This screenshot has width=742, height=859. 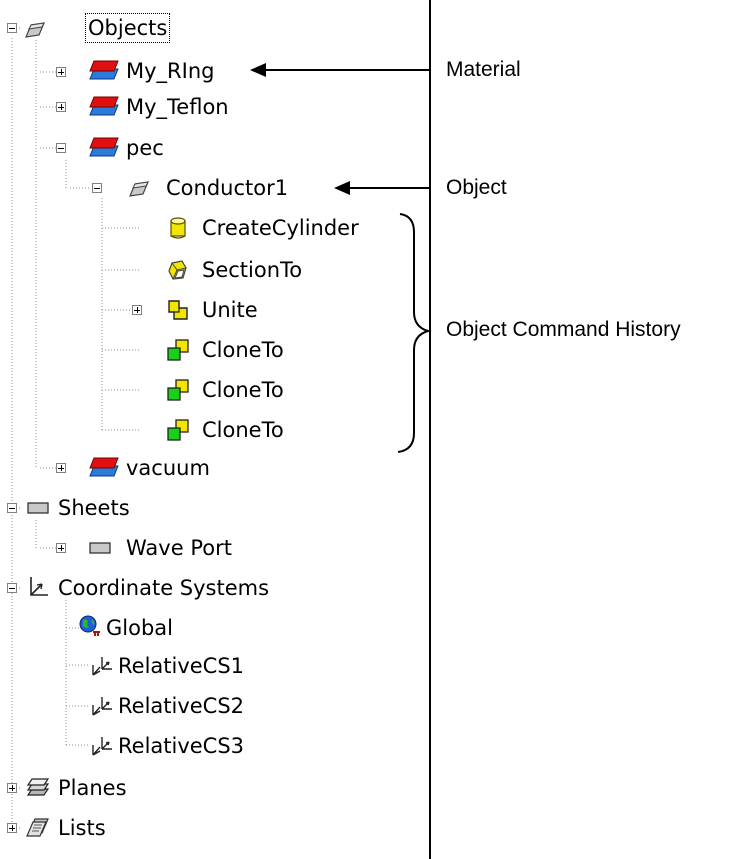 I want to click on tree-item-wave-port: Wave Port, so click(x=179, y=548).